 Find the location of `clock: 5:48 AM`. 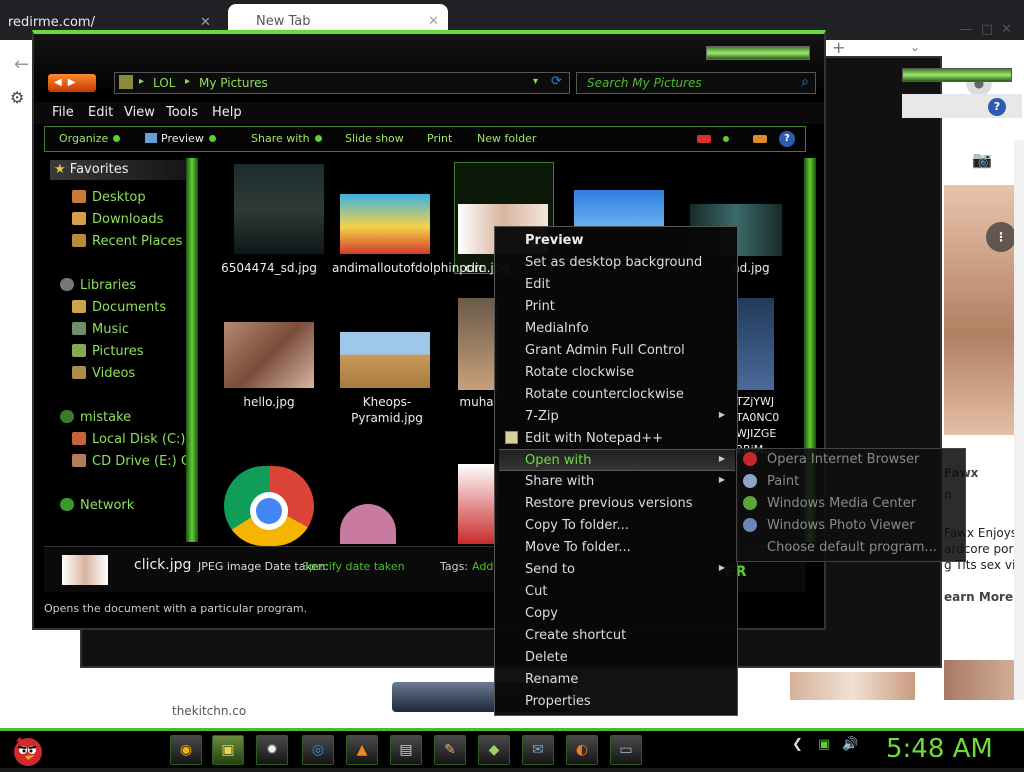

clock: 5:48 AM is located at coordinates (939, 749).